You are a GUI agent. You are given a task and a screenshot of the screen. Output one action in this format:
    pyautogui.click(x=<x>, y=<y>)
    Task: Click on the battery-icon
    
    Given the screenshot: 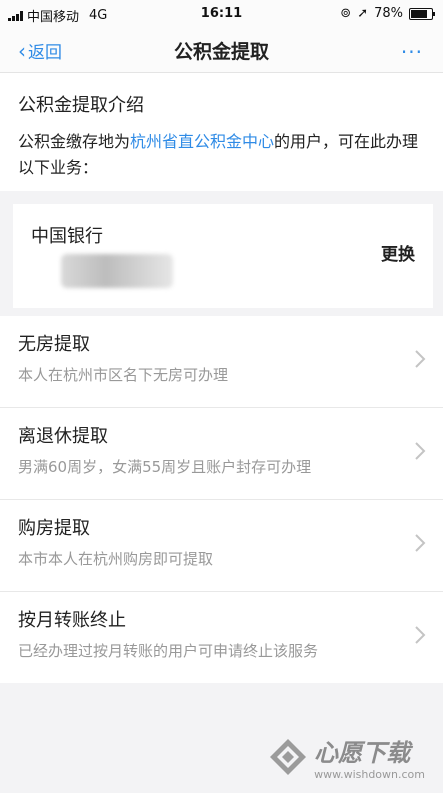 What is the action you would take?
    pyautogui.click(x=422, y=13)
    